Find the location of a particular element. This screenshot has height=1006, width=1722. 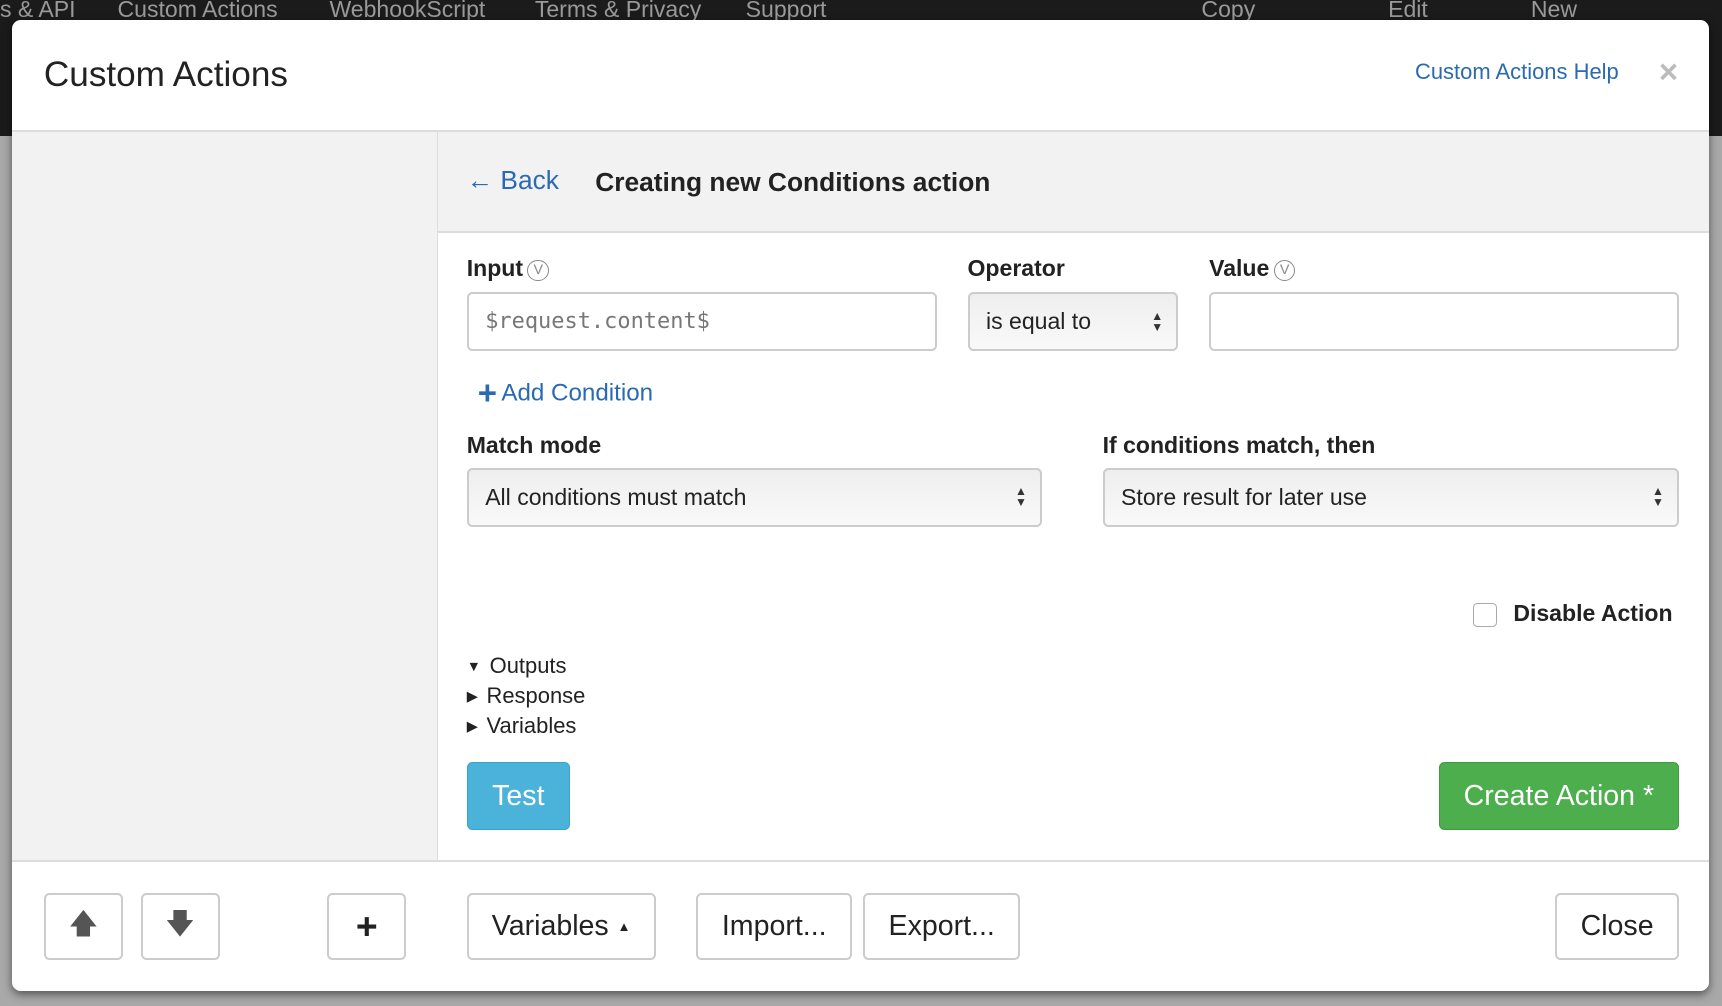

tree-response: ▶ Response is located at coordinates (526, 696).